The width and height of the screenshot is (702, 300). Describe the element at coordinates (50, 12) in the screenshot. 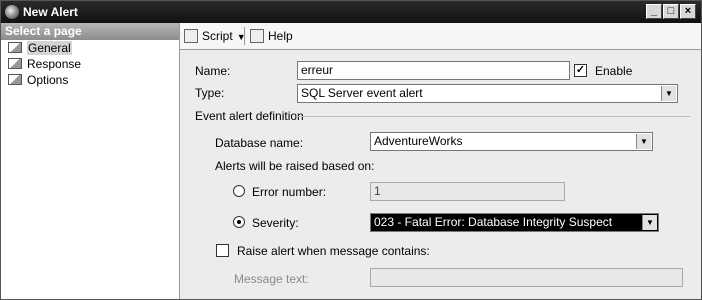

I see `window-title: New Alert` at that location.